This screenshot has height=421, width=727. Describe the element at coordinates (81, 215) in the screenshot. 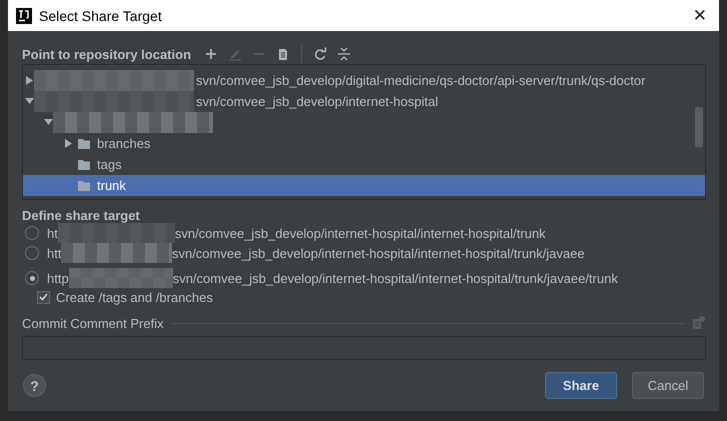

I see `section-label: Define share target` at that location.